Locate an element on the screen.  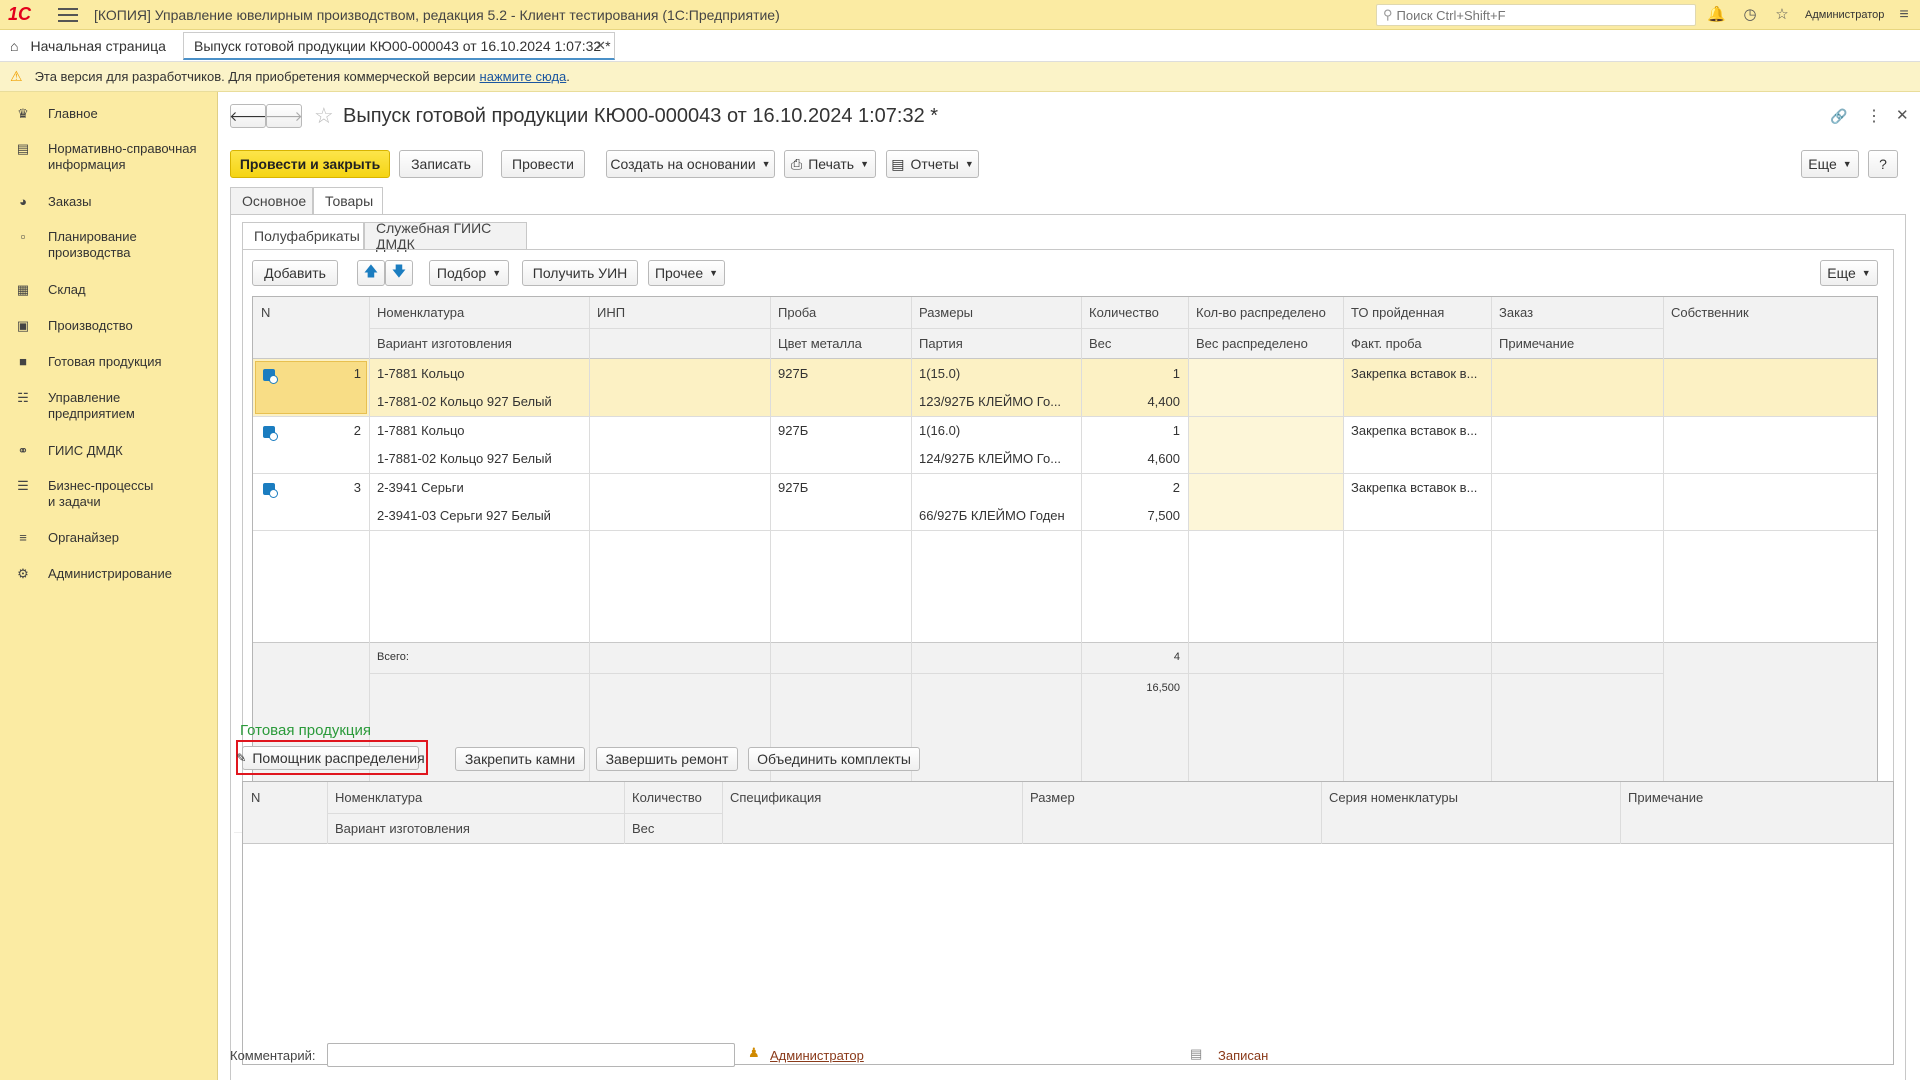
col-header-series: Серия номенклатуры is located at coordinates (1470, 797).